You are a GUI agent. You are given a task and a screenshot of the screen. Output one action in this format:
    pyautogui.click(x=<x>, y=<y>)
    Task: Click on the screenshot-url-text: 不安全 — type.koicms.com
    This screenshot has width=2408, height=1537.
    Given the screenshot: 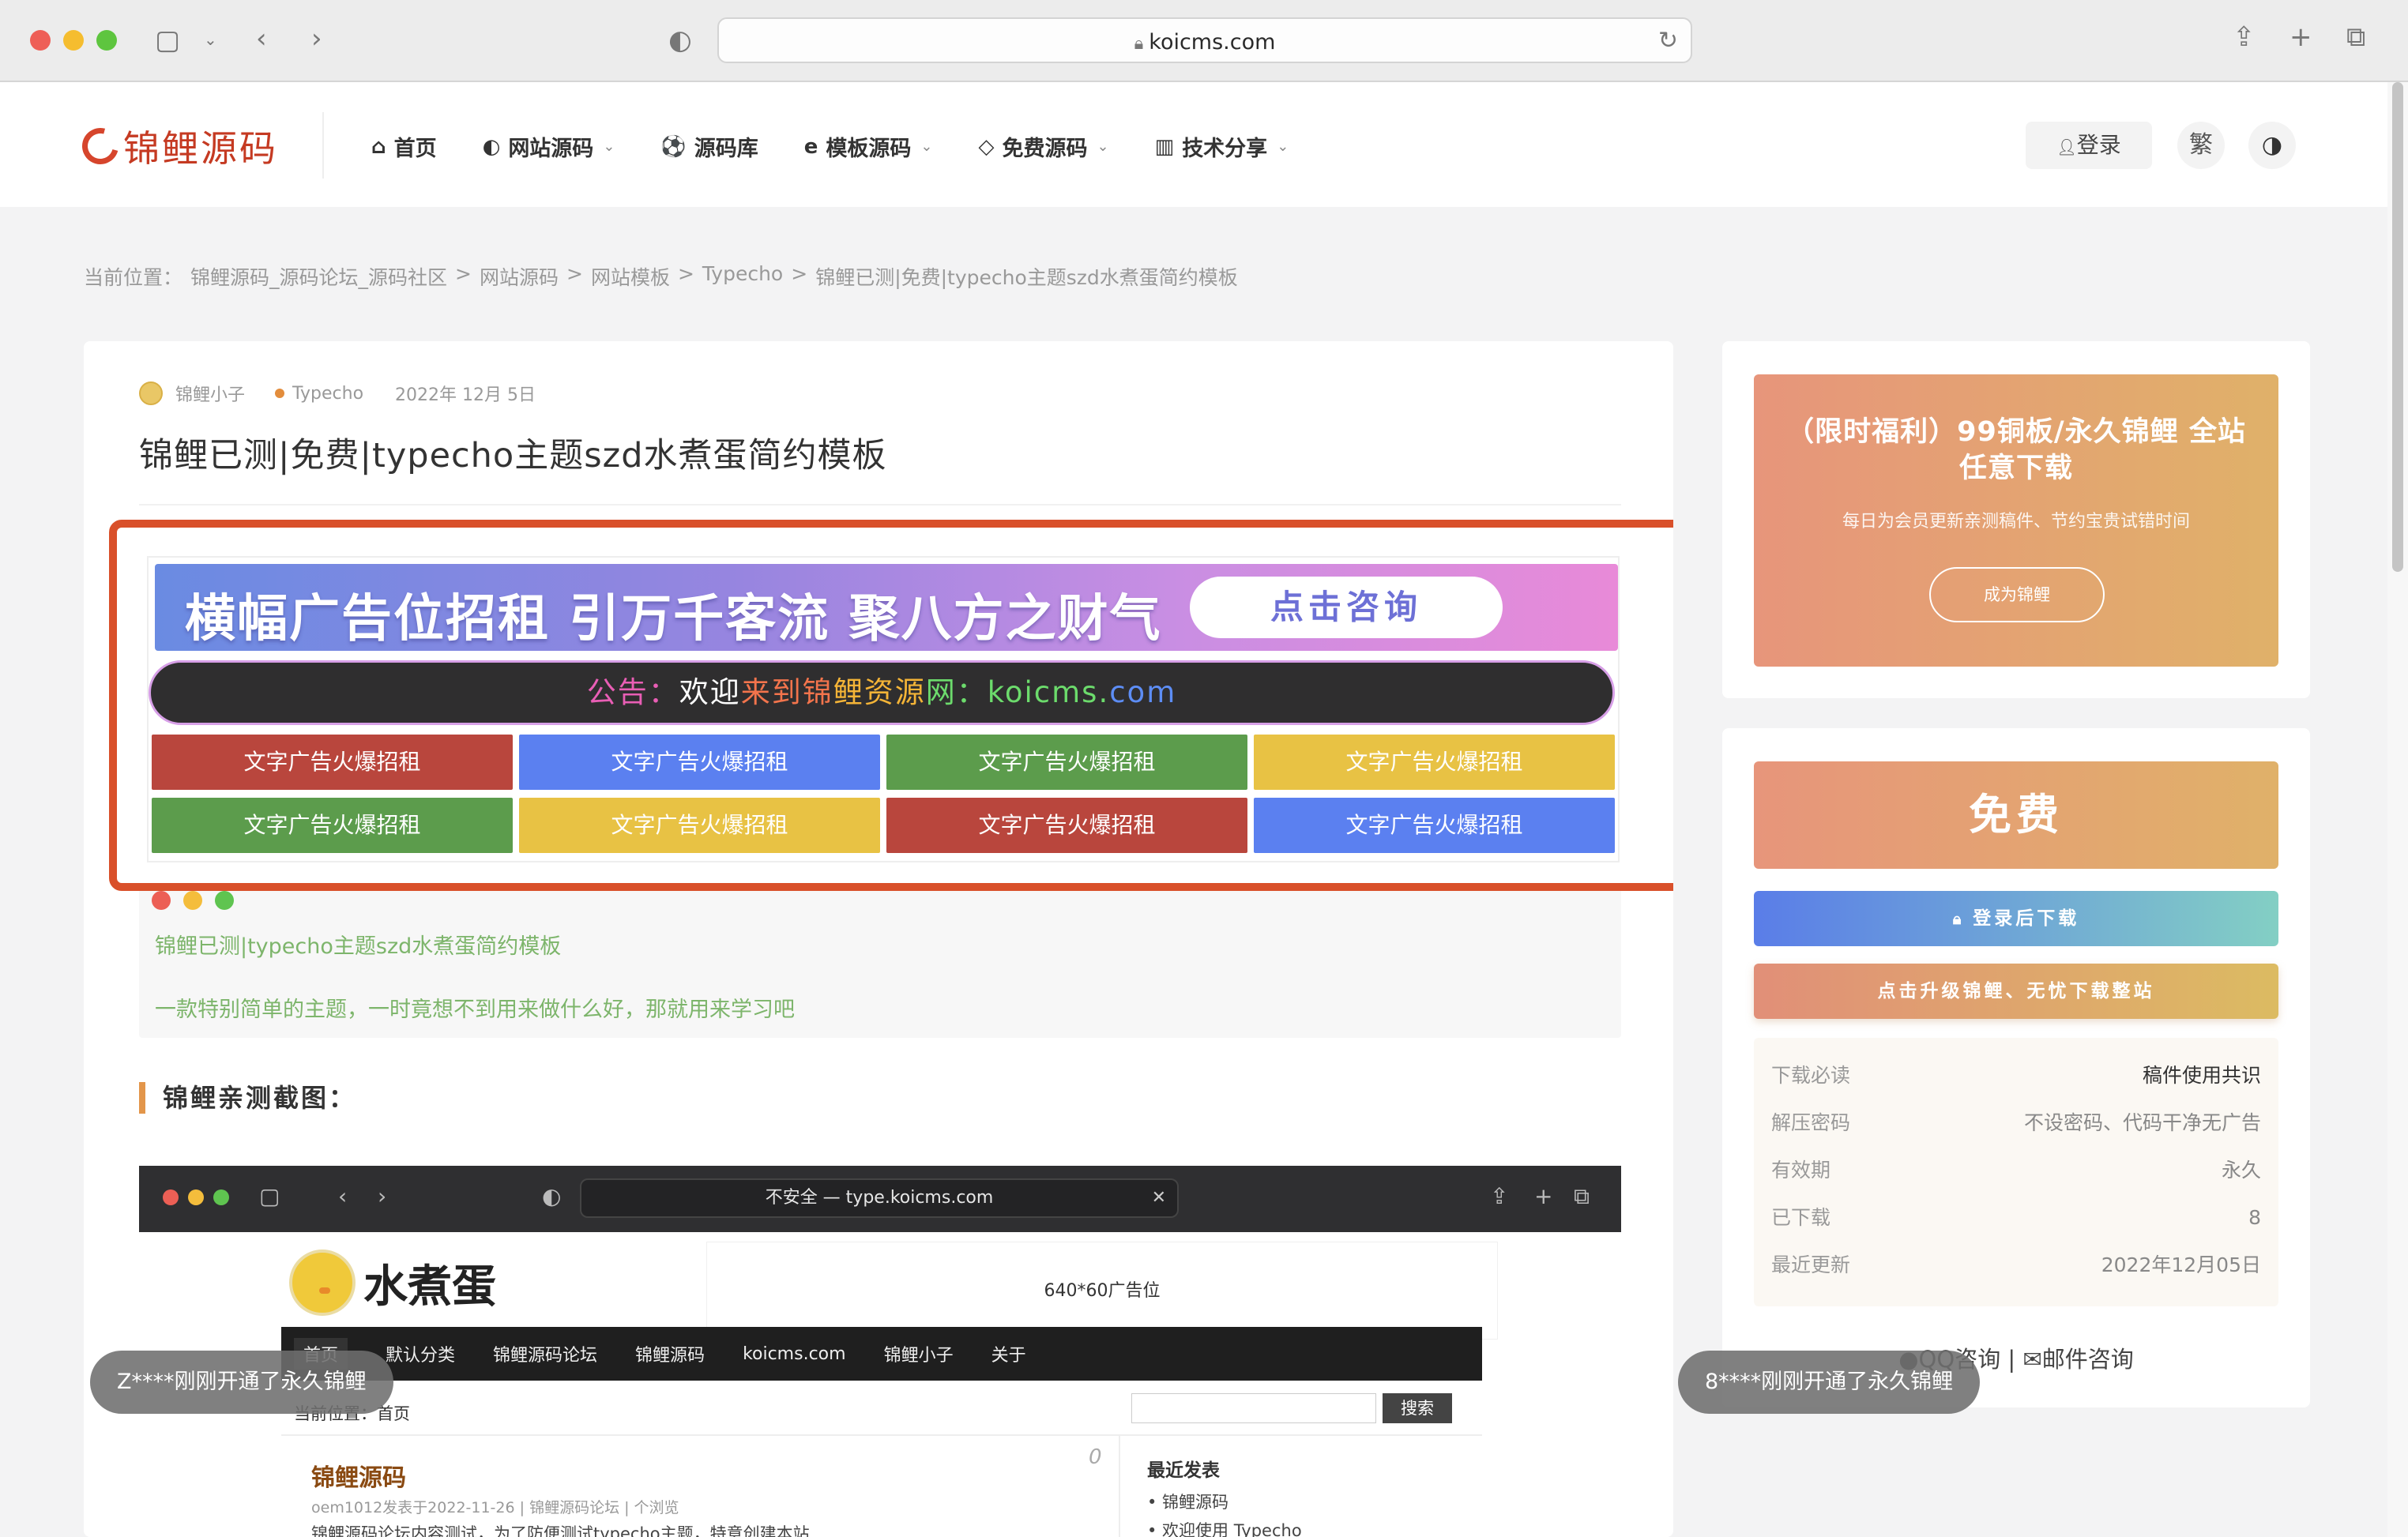 What is the action you would take?
    pyautogui.click(x=879, y=1198)
    